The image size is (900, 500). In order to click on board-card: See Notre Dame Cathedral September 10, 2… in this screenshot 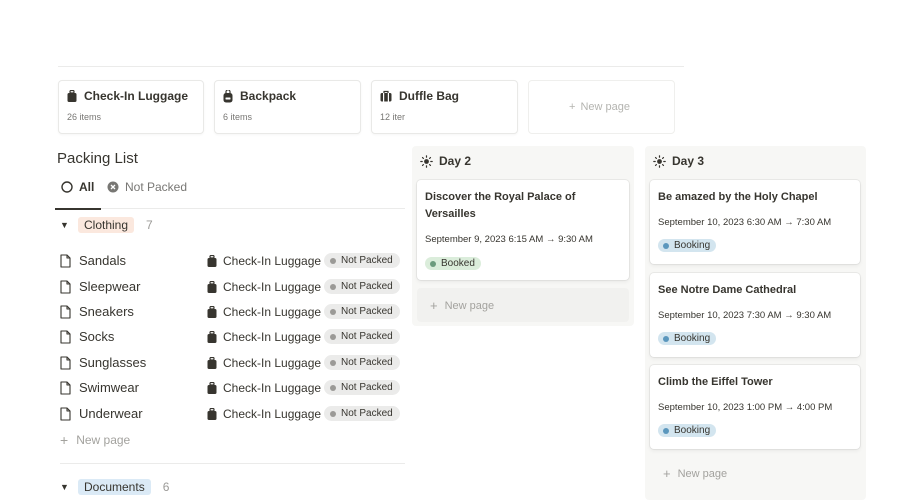, I will do `click(755, 315)`.